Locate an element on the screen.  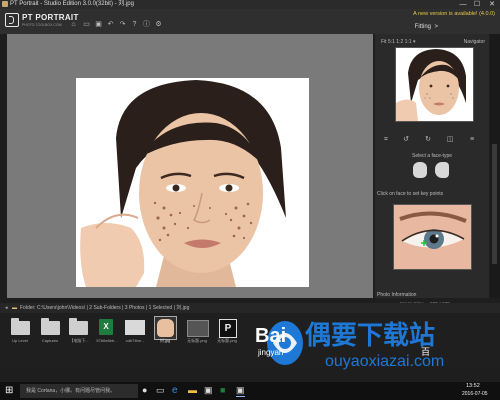
mic-icon: ● is located at coordinates (144, 390).